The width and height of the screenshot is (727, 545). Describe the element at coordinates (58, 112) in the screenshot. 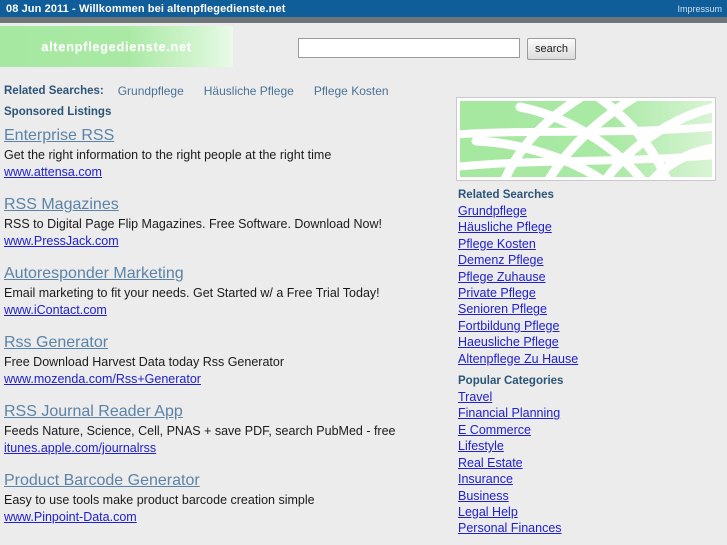

I see `sponsored-listings-label: Sponsored Listings` at that location.